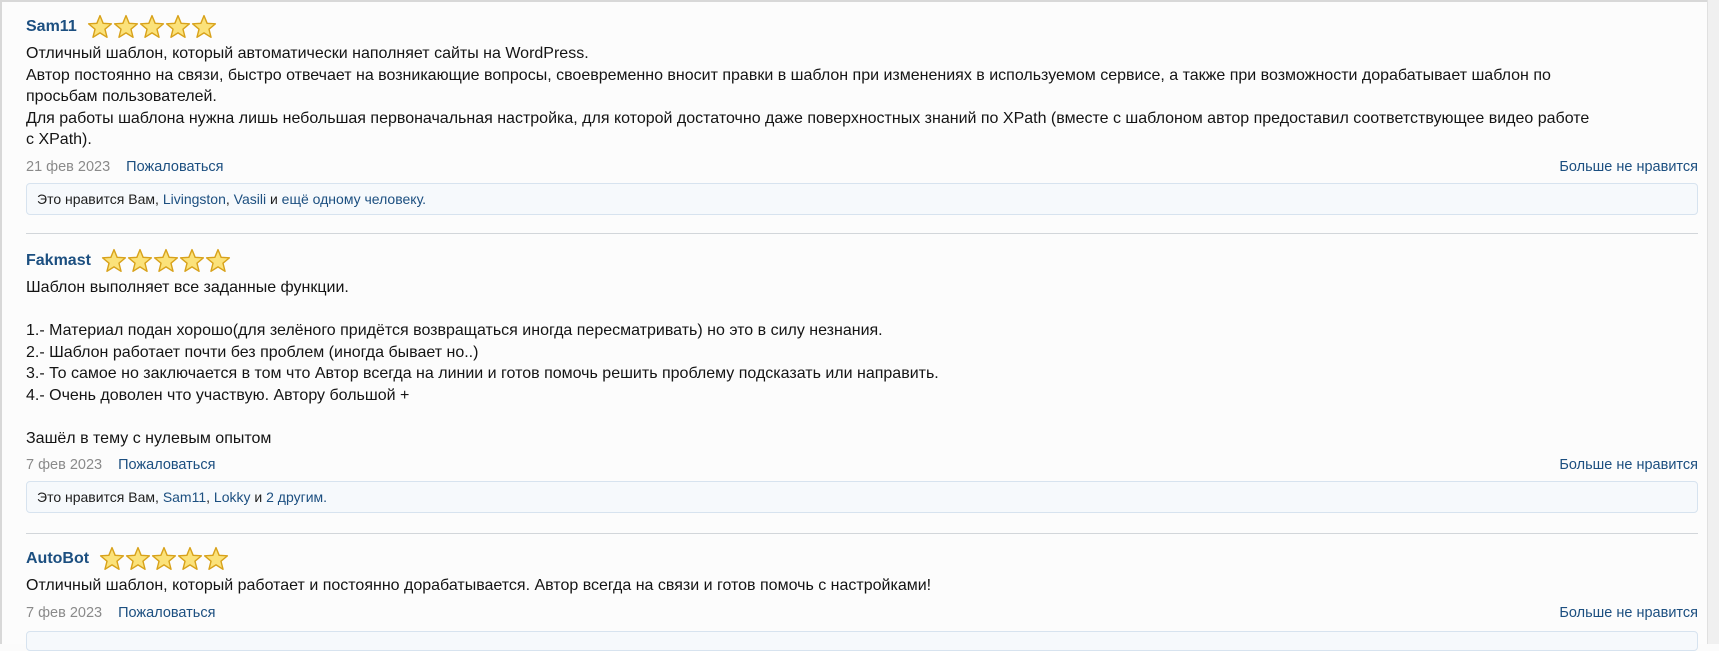 The image size is (1719, 651). Describe the element at coordinates (1713, 322) in the screenshot. I see `scrollbar-track` at that location.